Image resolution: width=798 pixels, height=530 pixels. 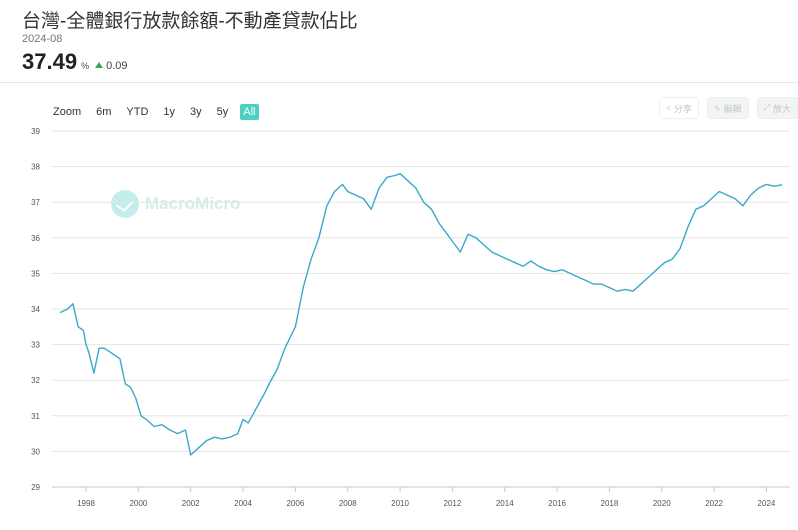 What do you see at coordinates (453, 503) in the screenshot?
I see `x-tick-label: 2012` at bounding box center [453, 503].